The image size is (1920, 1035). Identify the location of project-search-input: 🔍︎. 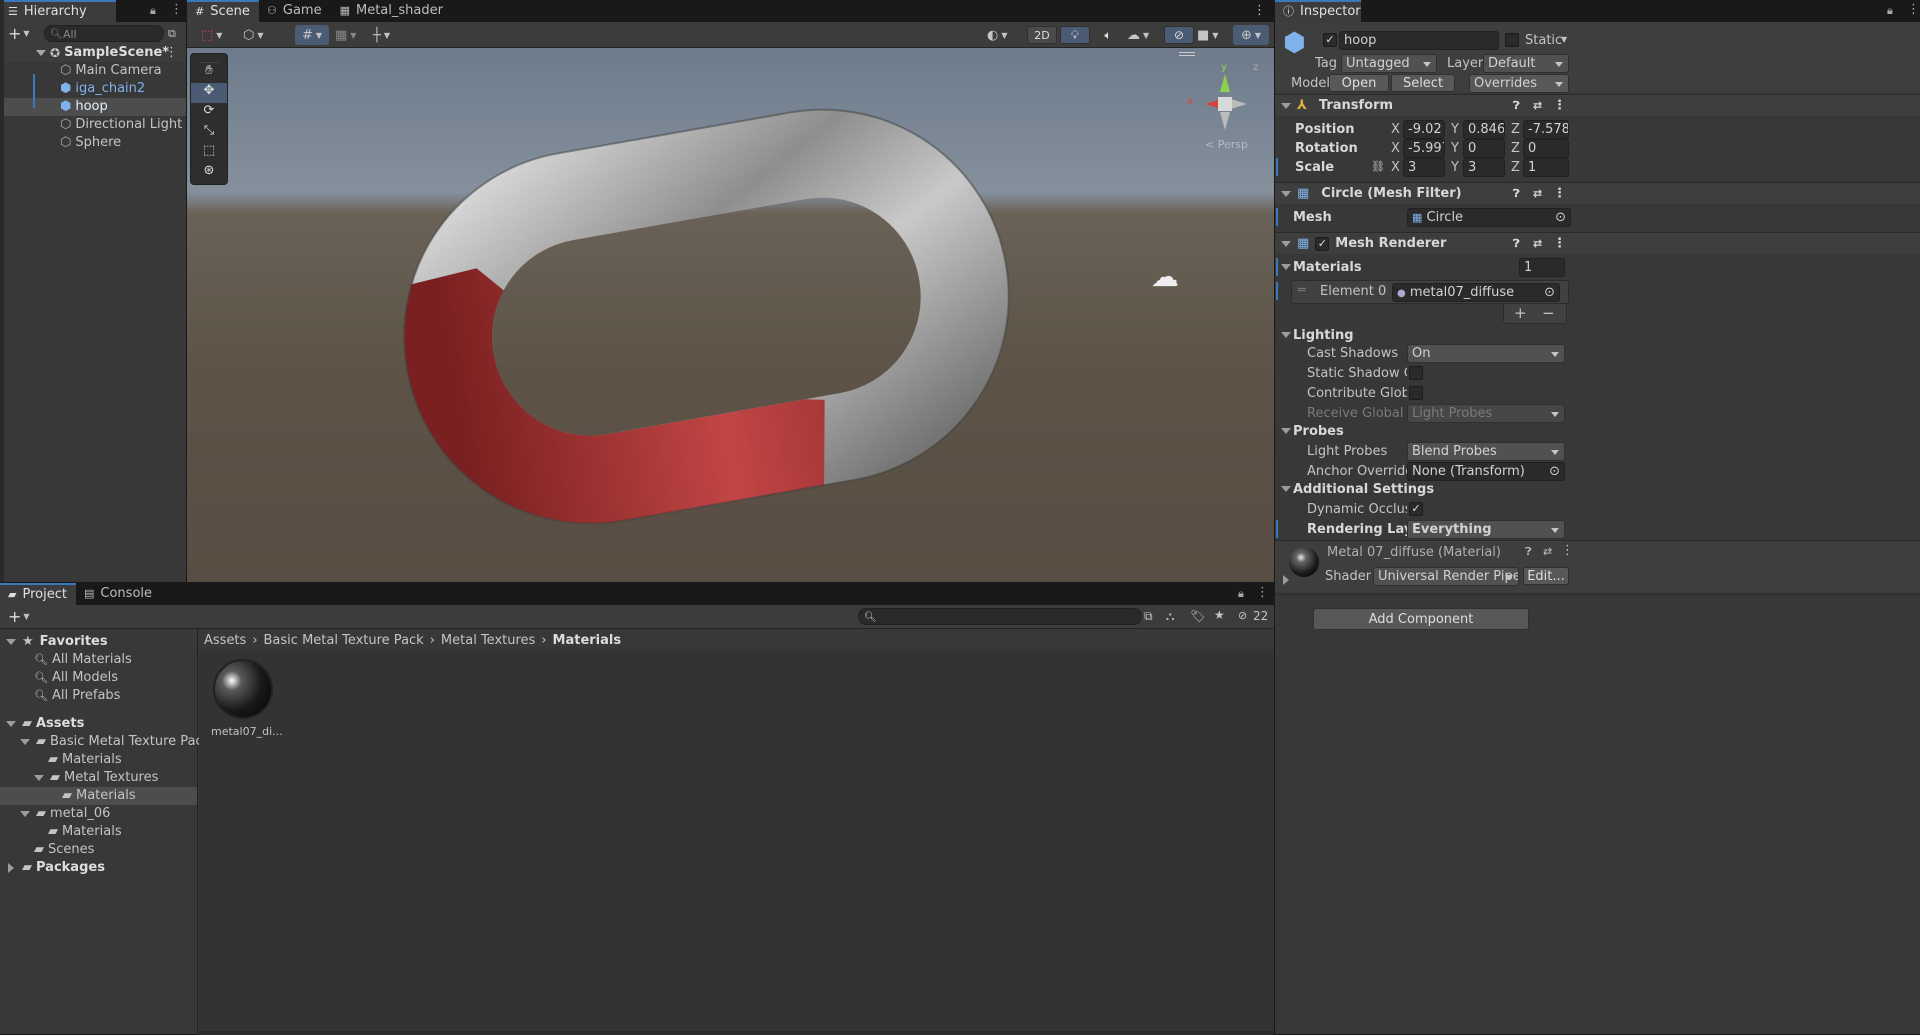
(1000, 616).